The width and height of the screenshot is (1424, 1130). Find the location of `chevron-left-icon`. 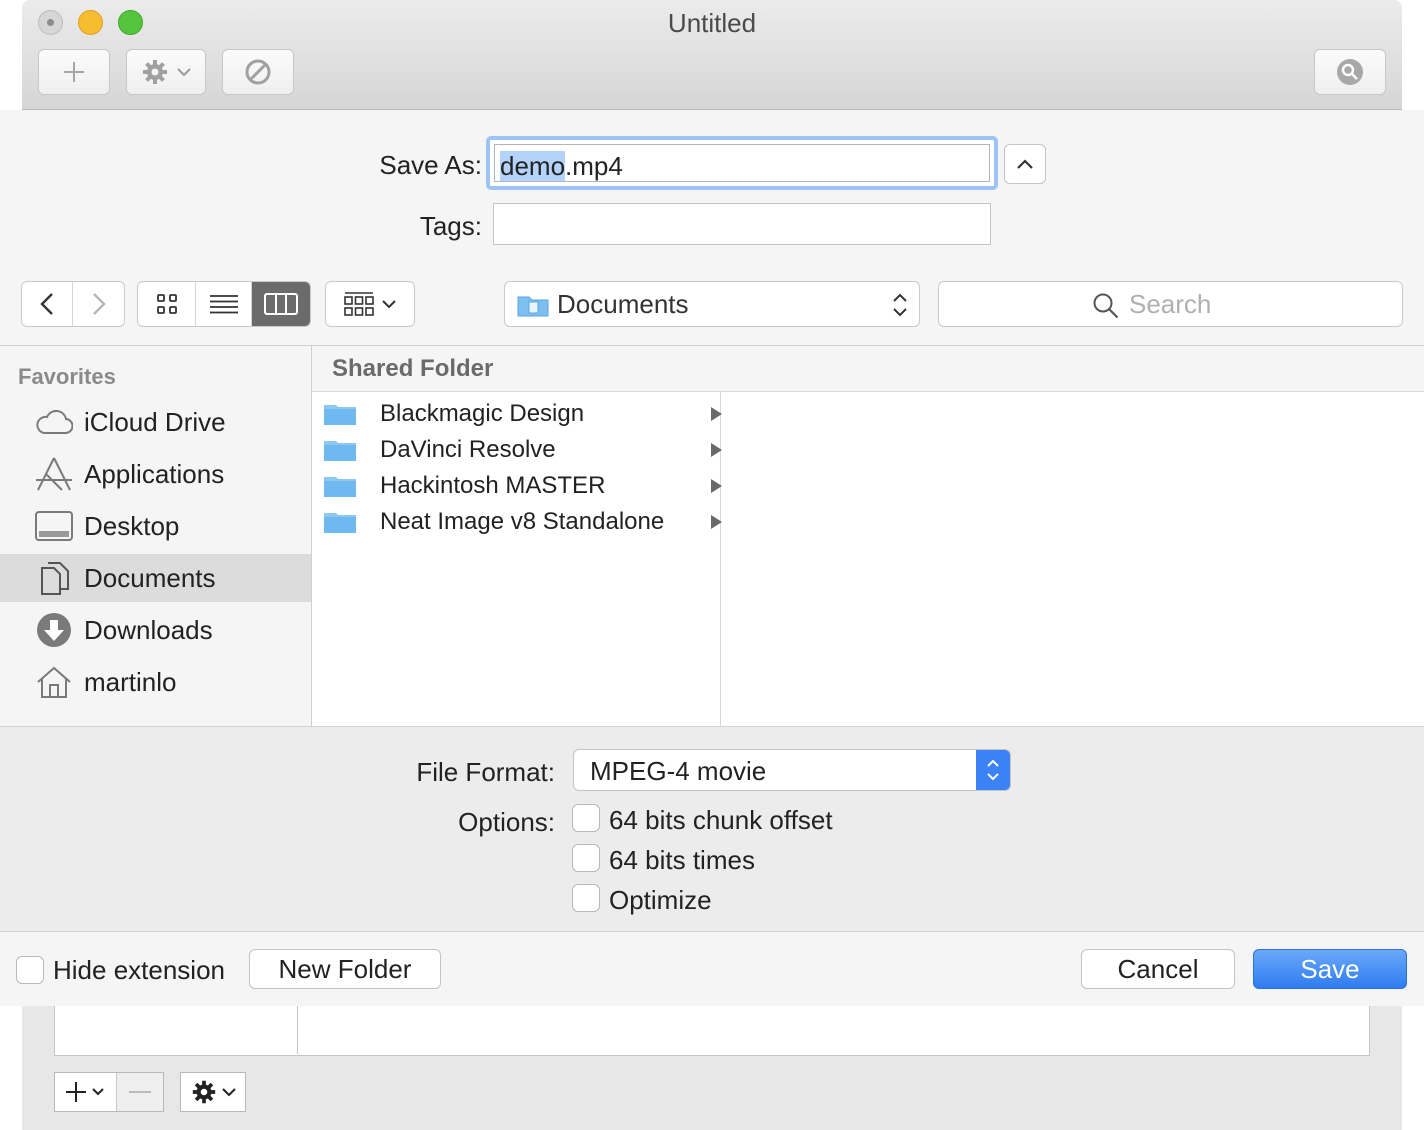

chevron-left-icon is located at coordinates (46, 304).